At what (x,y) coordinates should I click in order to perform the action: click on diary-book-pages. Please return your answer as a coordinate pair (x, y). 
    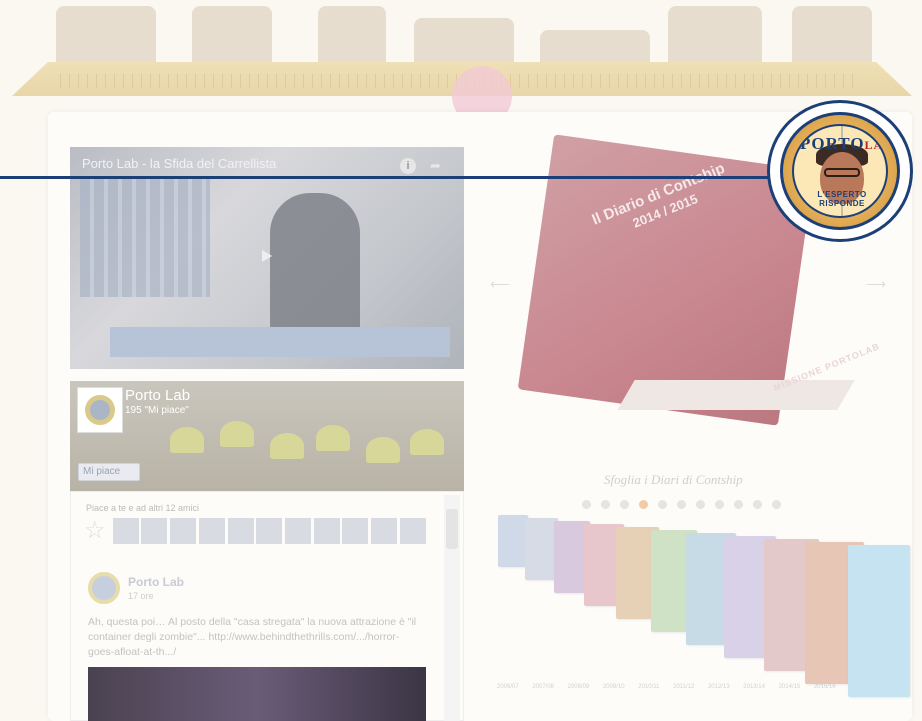
    Looking at the image, I should click on (736, 395).